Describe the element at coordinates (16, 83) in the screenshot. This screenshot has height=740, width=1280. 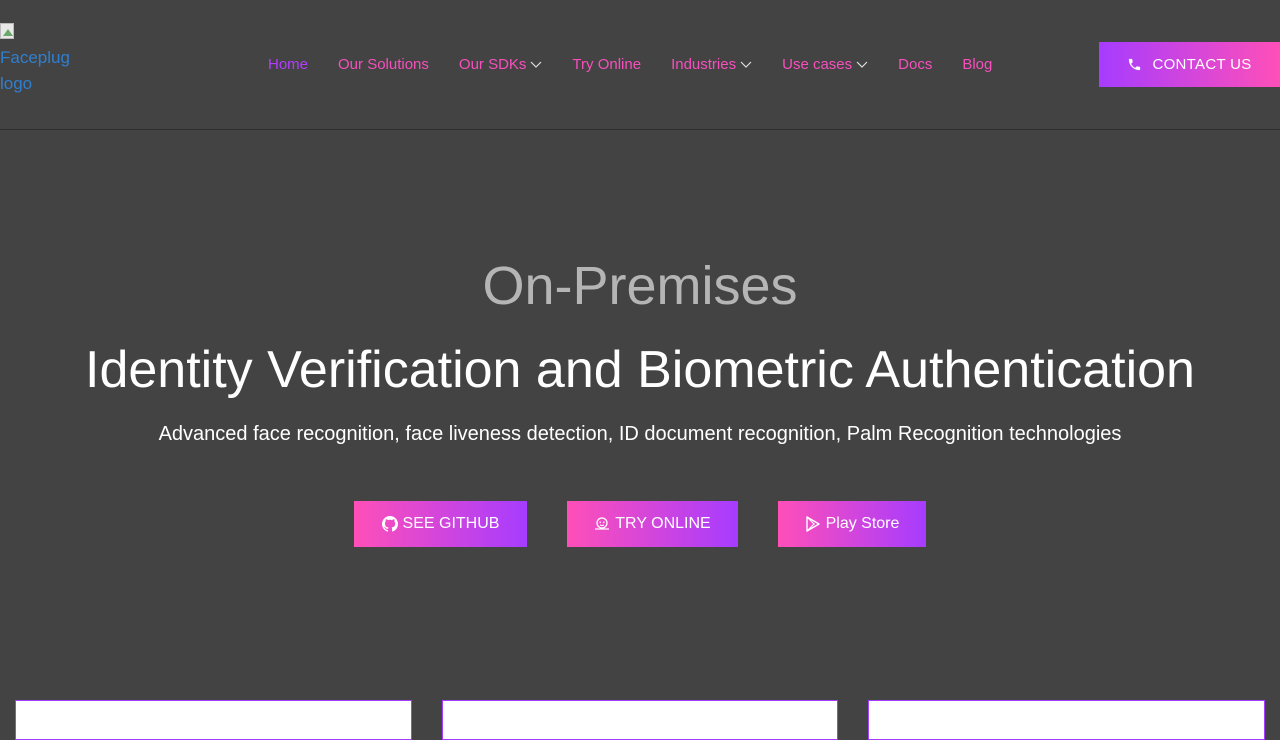
I see `logo-alt-text-line2: logo` at that location.